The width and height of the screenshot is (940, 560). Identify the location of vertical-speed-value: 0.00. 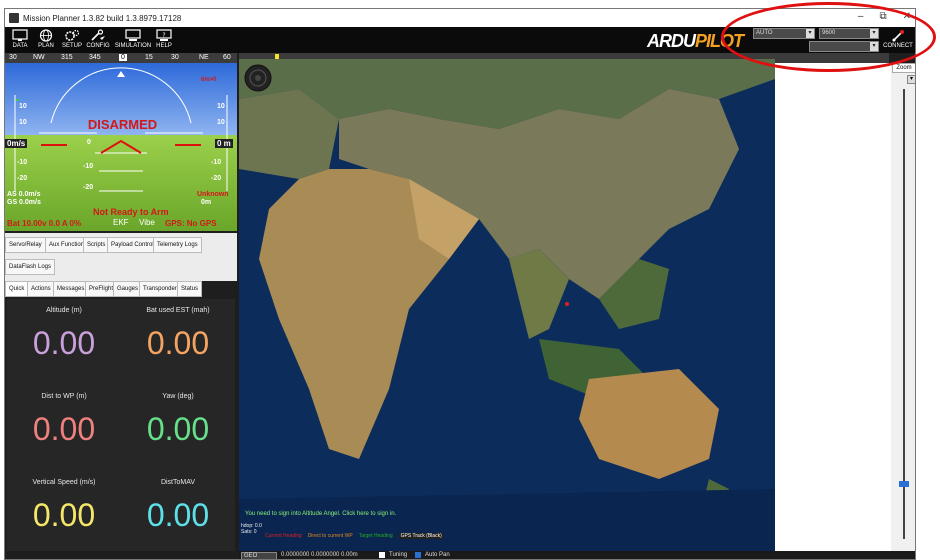
(64, 515).